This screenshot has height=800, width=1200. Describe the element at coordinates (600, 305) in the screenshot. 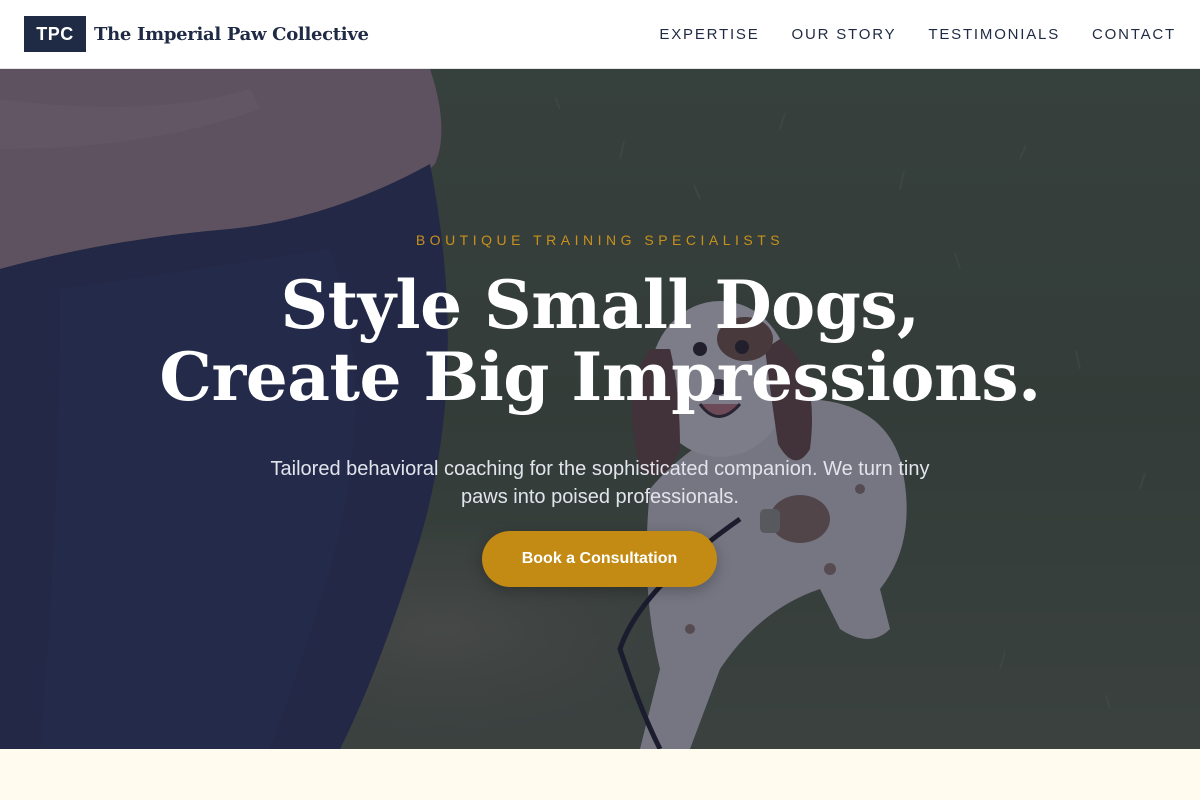

I see `hero-headline-line-1: Style Small Dogs,` at that location.